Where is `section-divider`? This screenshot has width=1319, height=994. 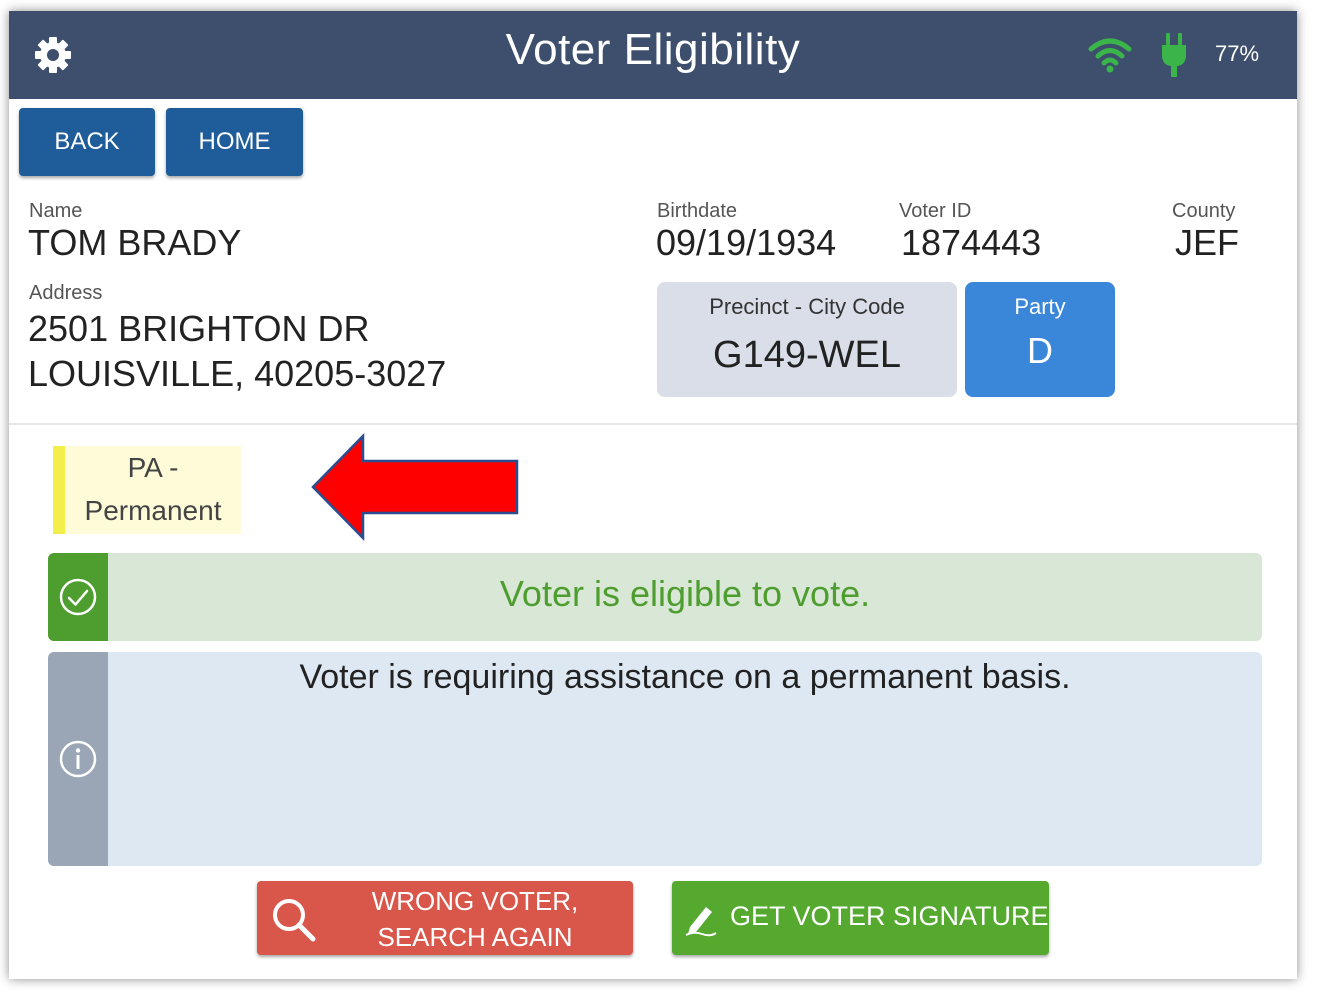 section-divider is located at coordinates (653, 424).